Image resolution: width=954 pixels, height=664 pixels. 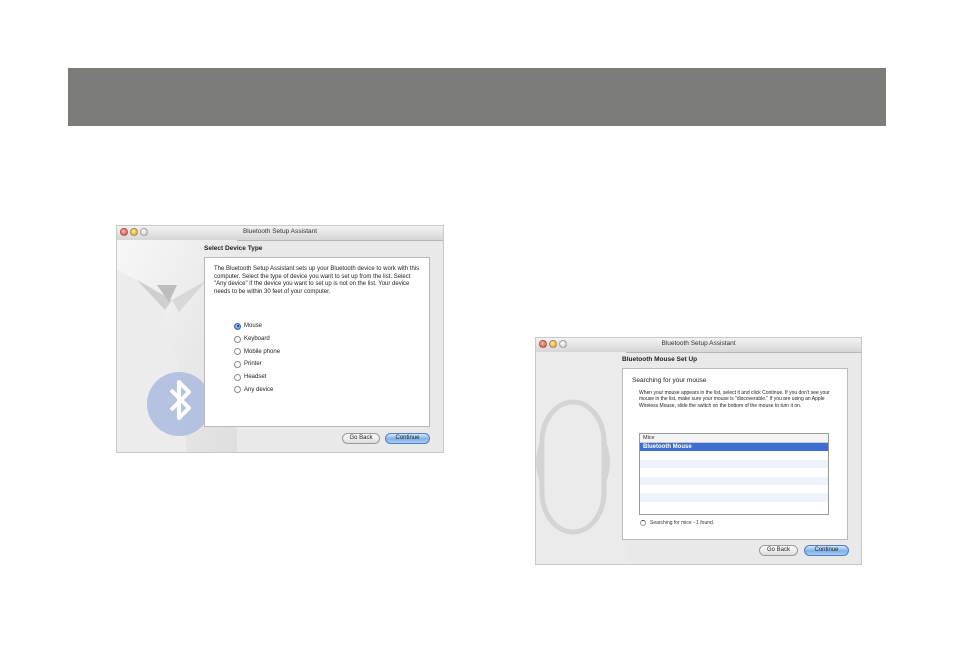 I want to click on radio-selected-icon, so click(x=237, y=326).